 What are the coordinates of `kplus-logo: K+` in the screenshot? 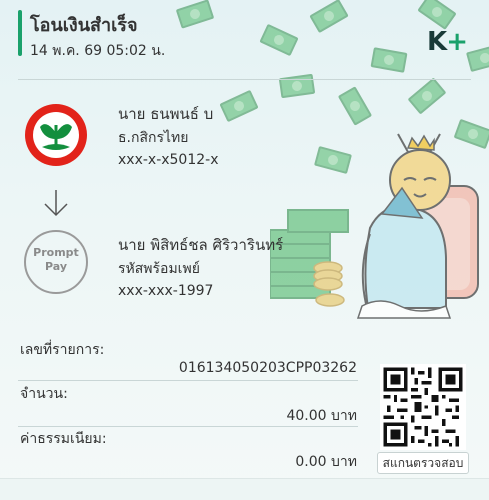 It's located at (447, 42).